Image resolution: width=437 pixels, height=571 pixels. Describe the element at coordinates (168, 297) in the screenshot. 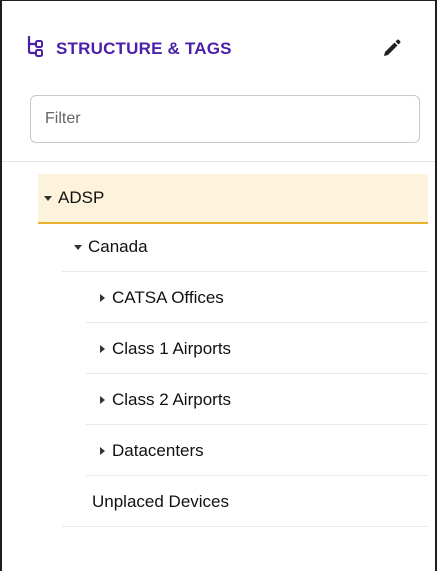

I see `tree-item-label: CATSA Offices` at that location.